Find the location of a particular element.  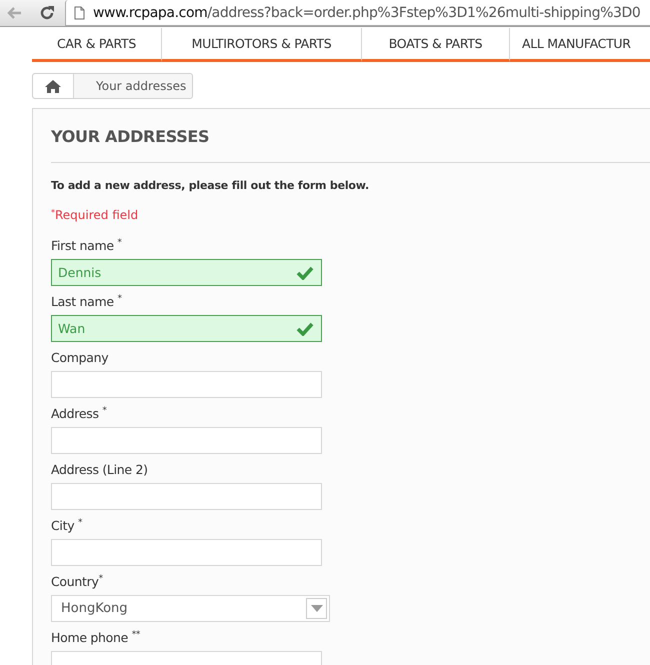

country-dropdown: HongKong is located at coordinates (190, 608).